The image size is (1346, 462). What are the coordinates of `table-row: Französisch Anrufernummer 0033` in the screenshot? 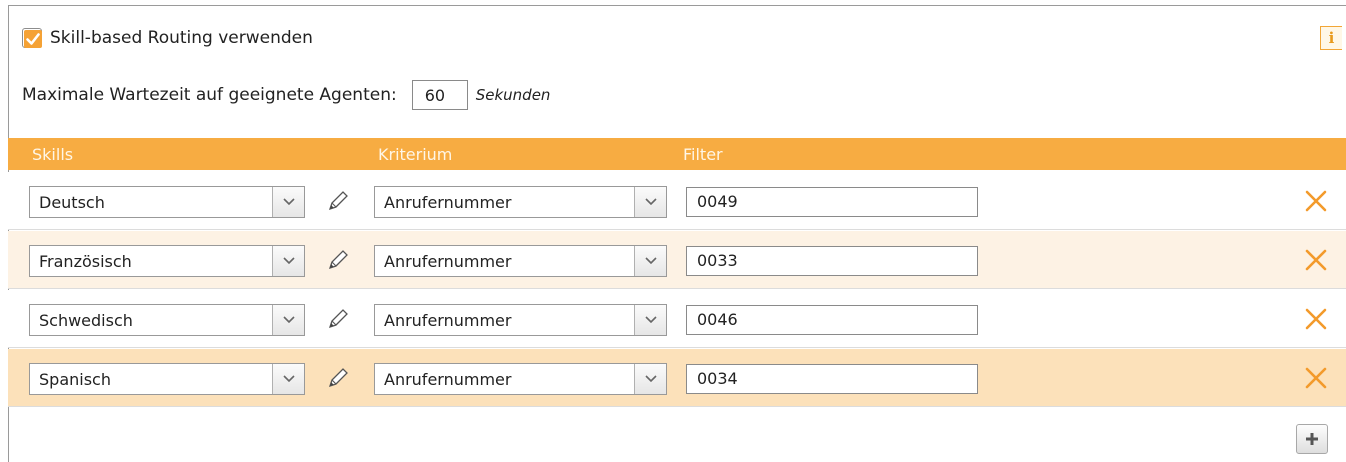 It's located at (677, 260).